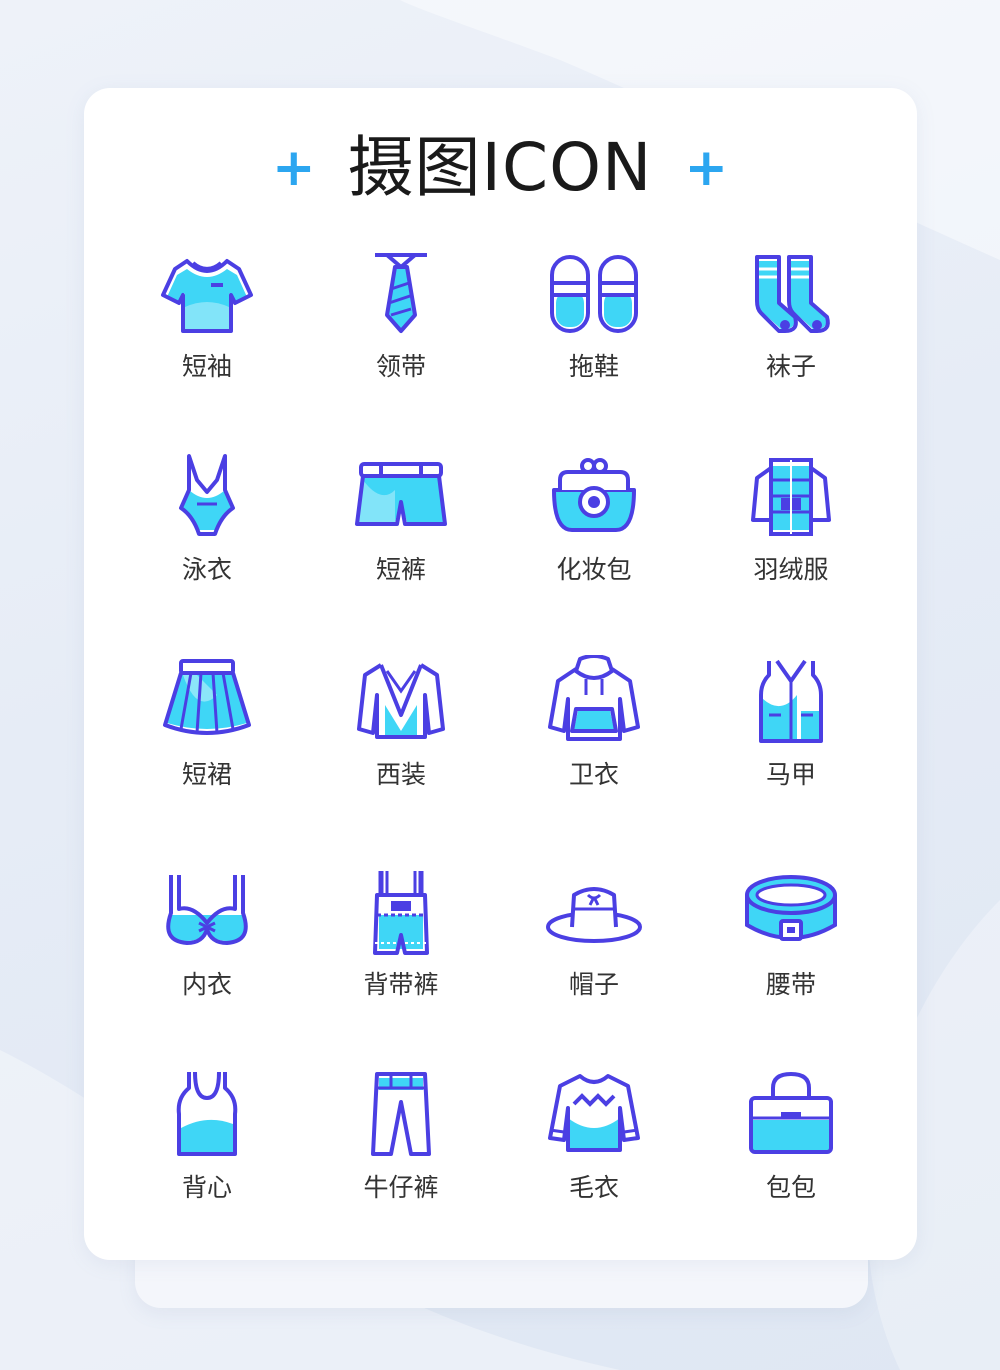 This screenshot has width=1000, height=1370. What do you see at coordinates (791, 908) in the screenshot?
I see `belt-icon` at bounding box center [791, 908].